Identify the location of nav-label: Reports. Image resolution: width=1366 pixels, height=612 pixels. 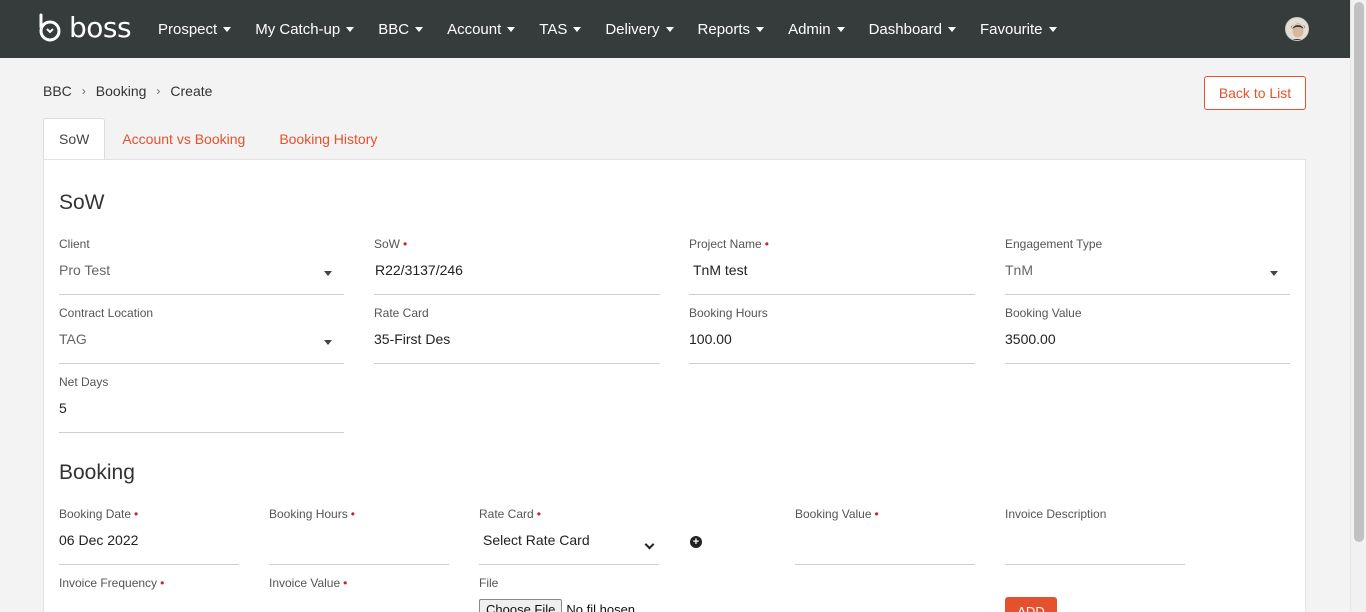
(724, 29).